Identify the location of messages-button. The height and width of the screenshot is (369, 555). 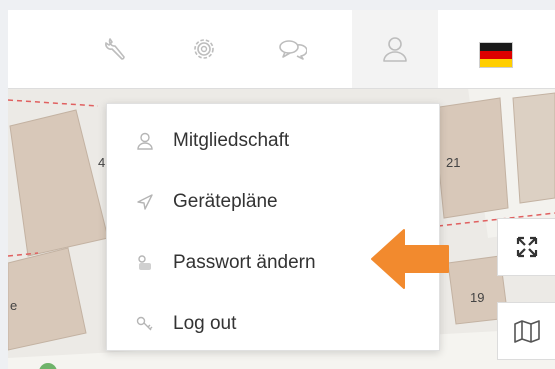
(292, 49).